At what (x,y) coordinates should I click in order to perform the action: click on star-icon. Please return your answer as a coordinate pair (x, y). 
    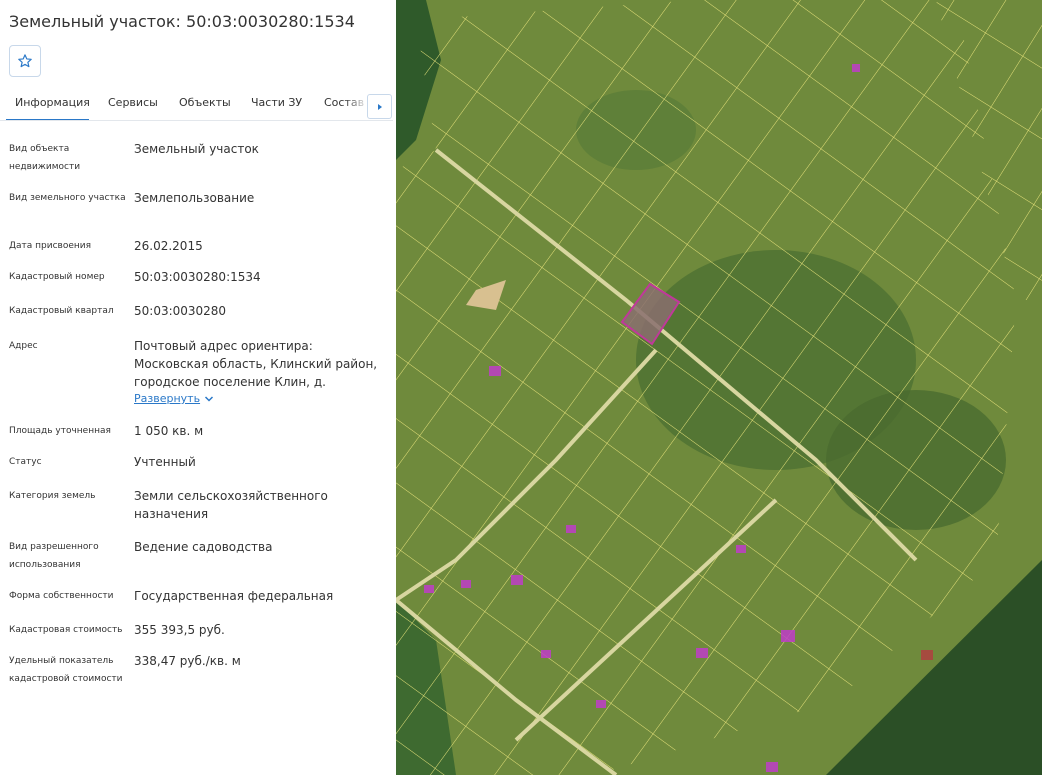
    Looking at the image, I should click on (25, 61).